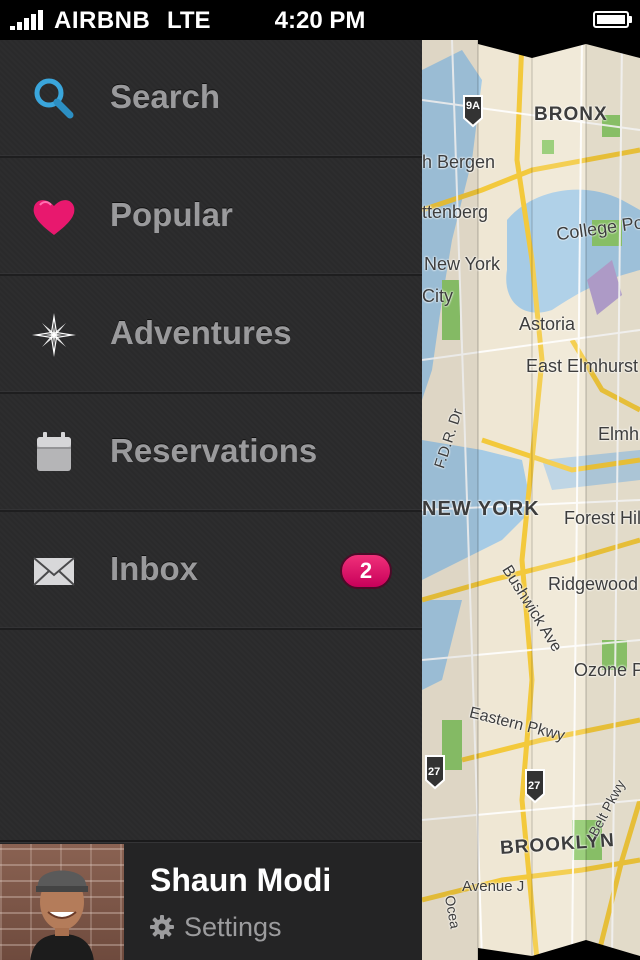 The image size is (640, 960). I want to click on menu-item-search: Search, so click(211, 99).